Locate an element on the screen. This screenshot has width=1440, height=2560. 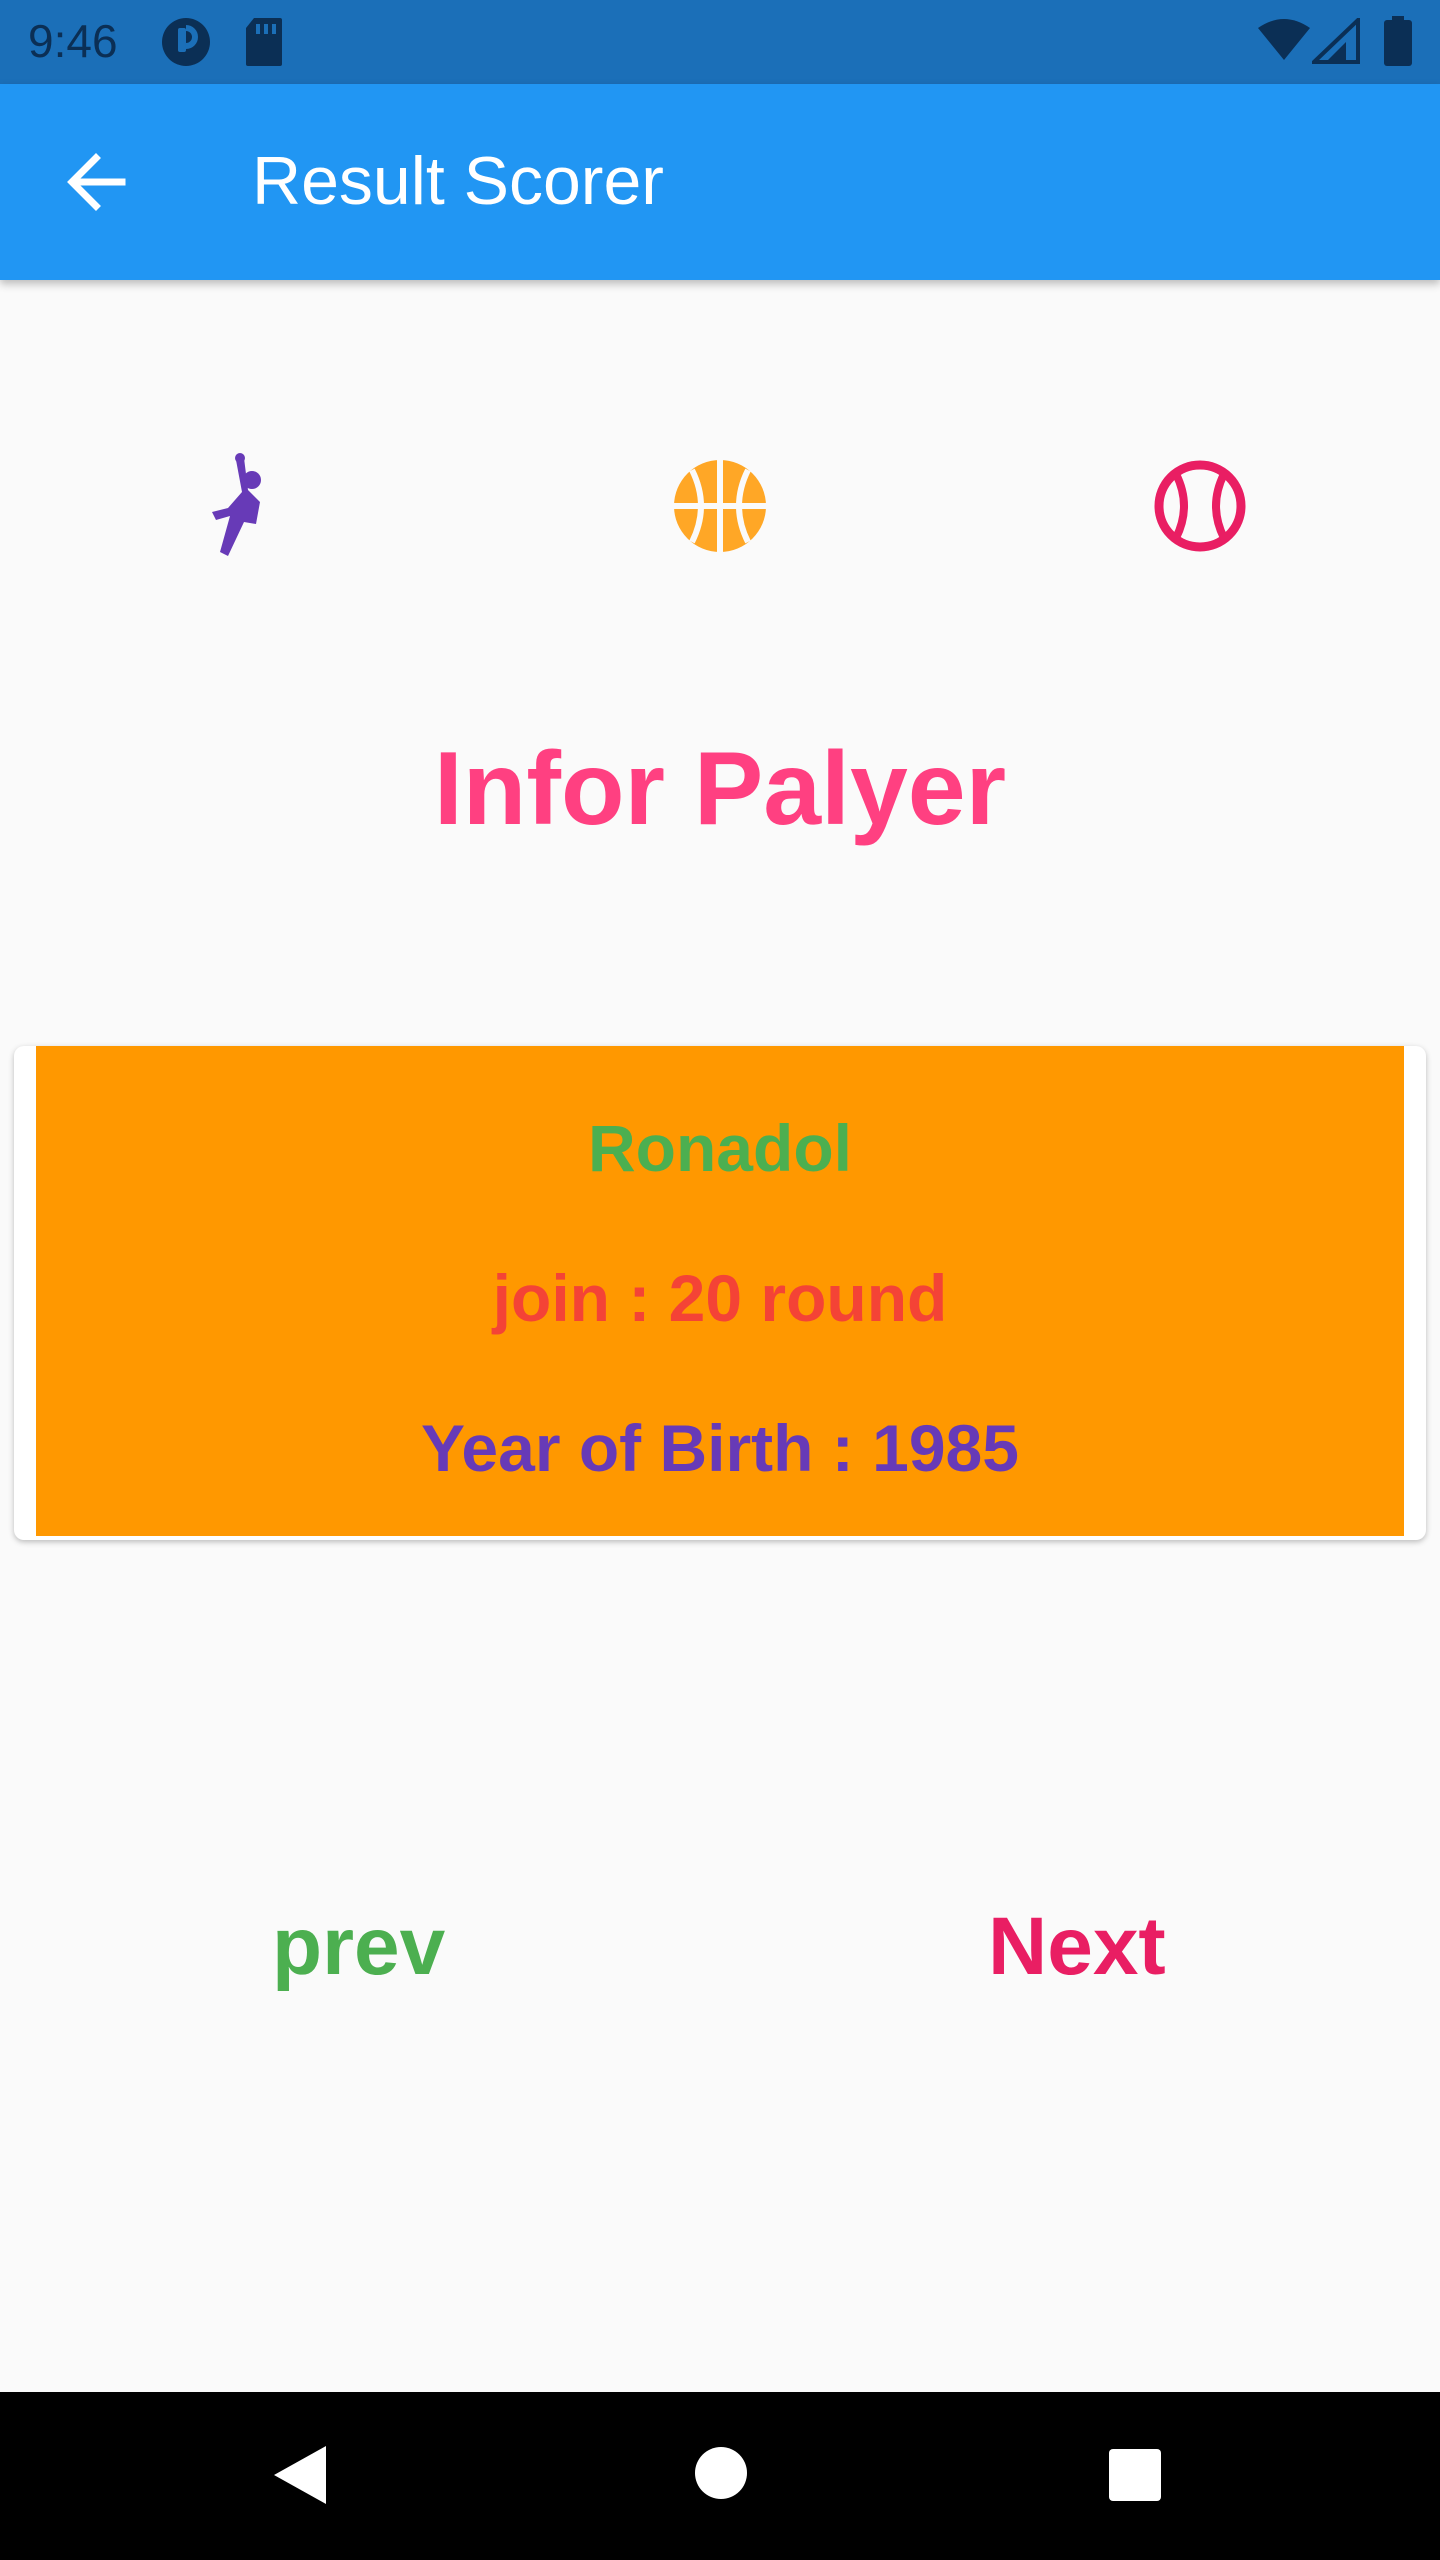
page-title: Infor Palyer is located at coordinates (720, 789).